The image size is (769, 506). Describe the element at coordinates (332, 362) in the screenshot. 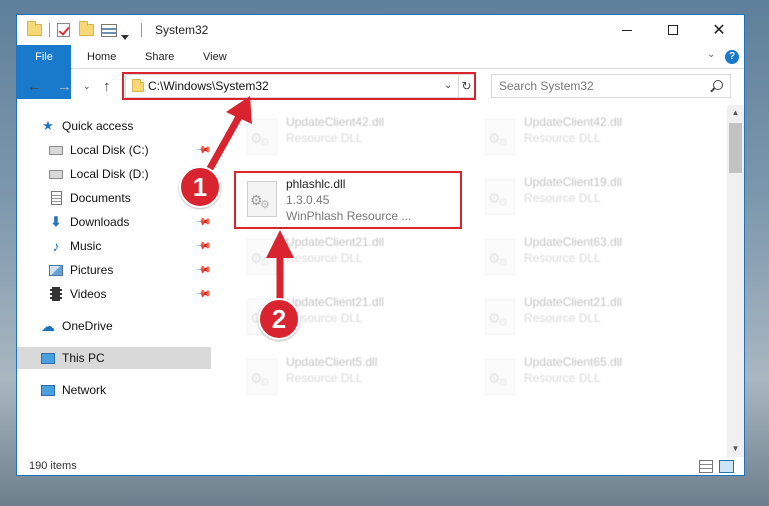

I see `file-name: UpdateClient5.dll` at that location.